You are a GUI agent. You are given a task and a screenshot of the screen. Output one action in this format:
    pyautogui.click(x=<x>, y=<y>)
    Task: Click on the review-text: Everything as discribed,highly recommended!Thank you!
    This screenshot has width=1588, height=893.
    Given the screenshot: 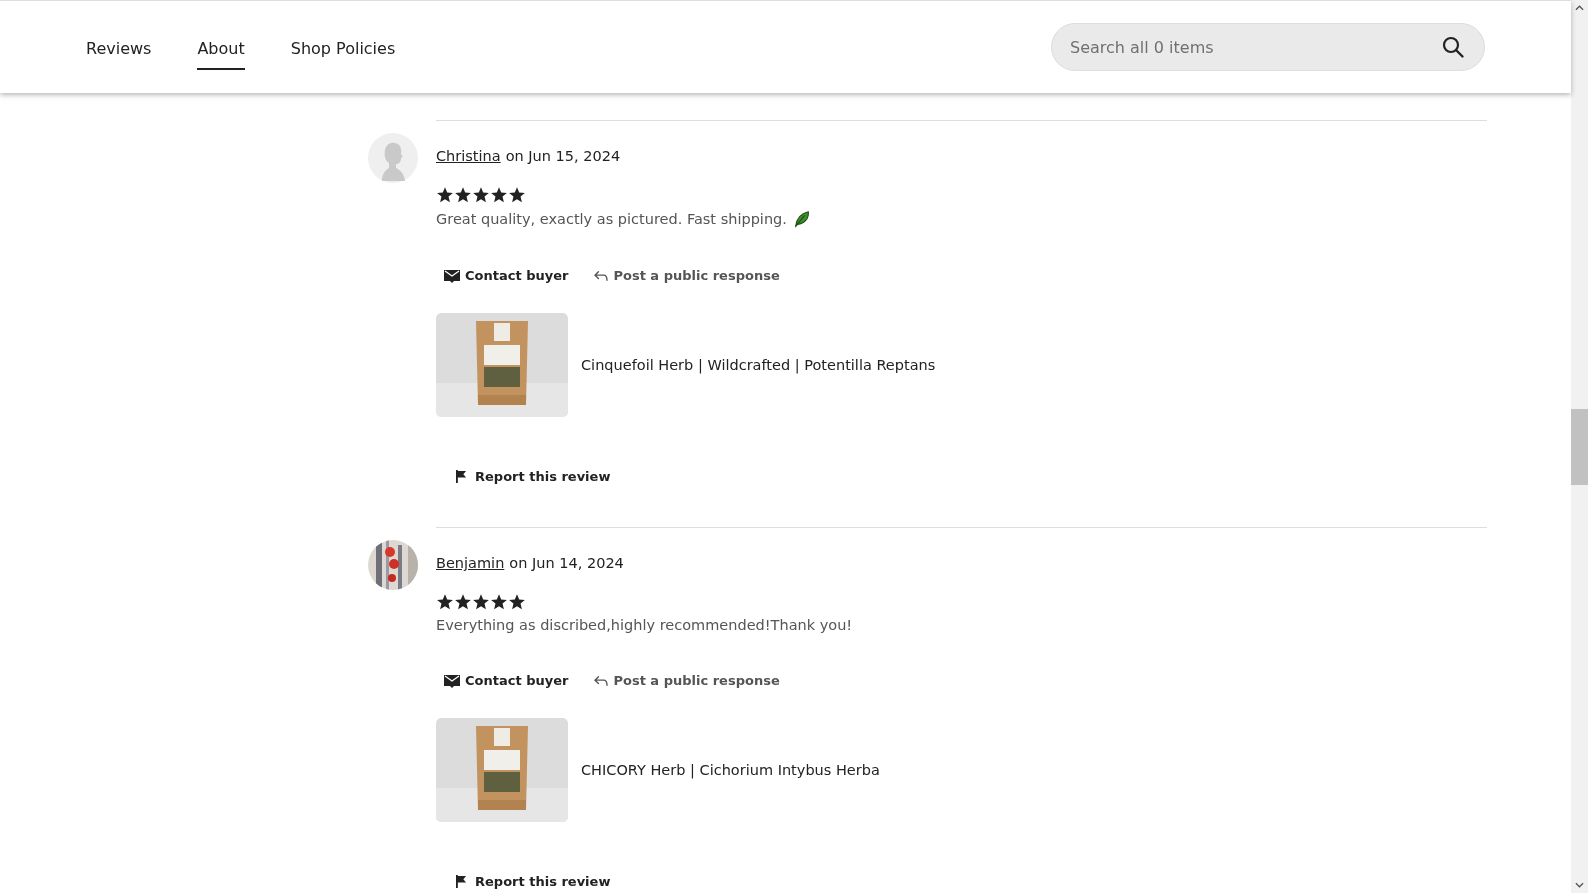 What is the action you would take?
    pyautogui.click(x=644, y=625)
    